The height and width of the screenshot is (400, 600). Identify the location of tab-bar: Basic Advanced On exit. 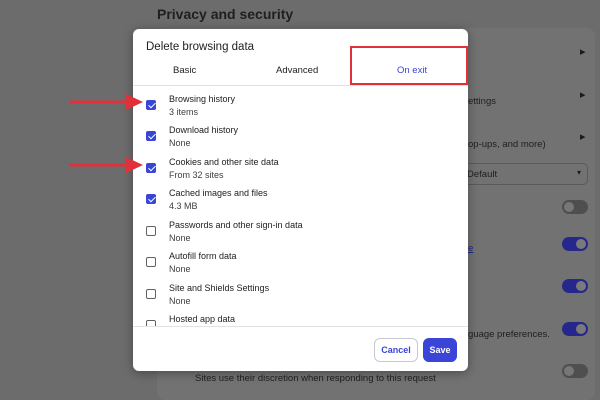
(300, 72).